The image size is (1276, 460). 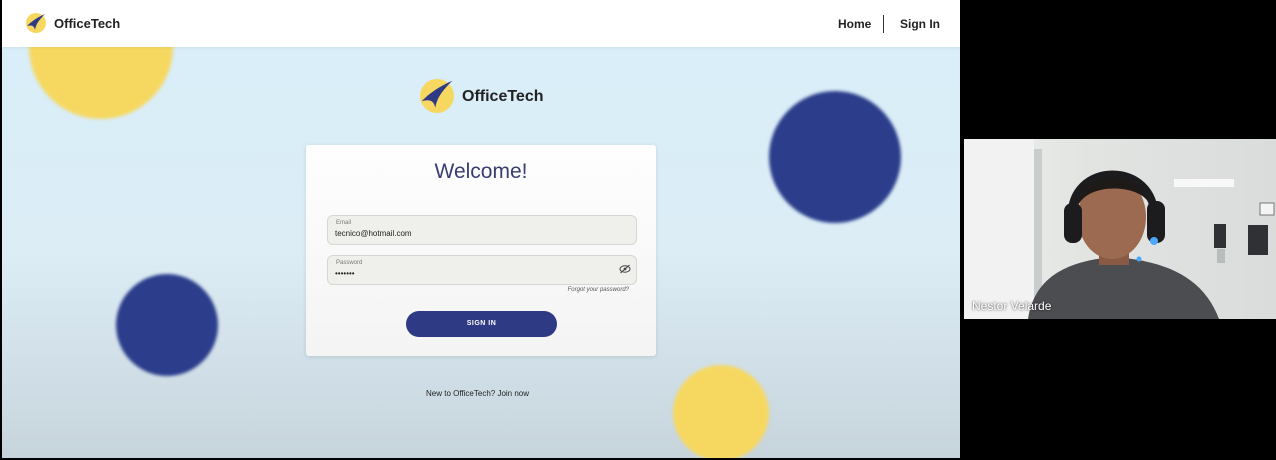 I want to click on toggle-password-visibility-icon, so click(x=625, y=269).